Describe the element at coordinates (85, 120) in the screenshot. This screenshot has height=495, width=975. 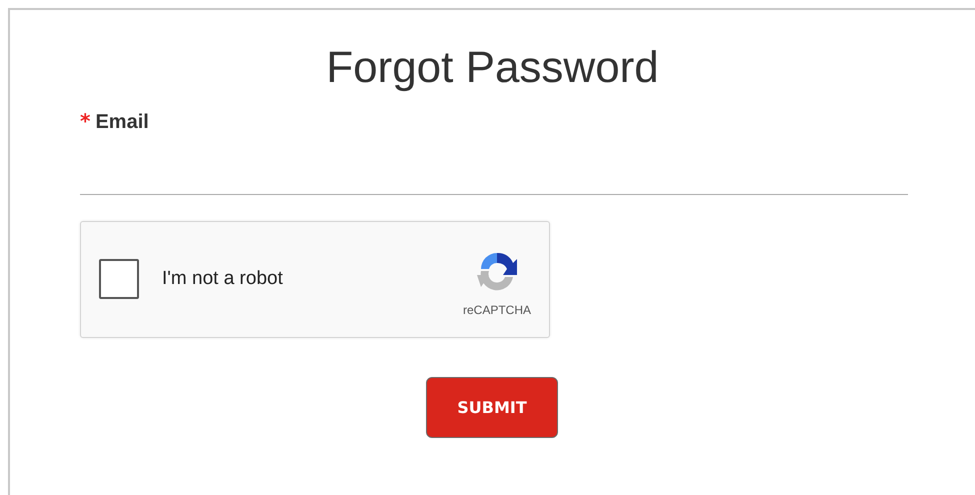
I see `required-asterisk: *` at that location.